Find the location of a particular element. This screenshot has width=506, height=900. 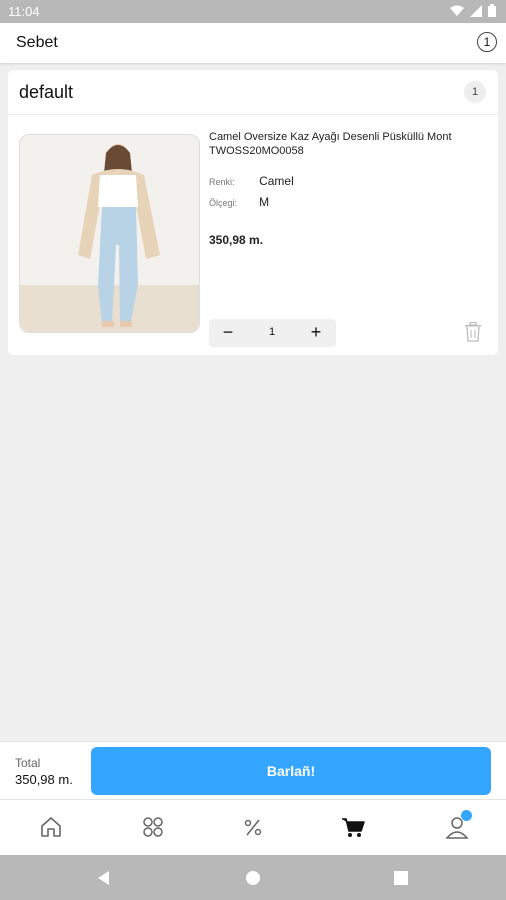

attribute-label: Renki: is located at coordinates (222, 182).